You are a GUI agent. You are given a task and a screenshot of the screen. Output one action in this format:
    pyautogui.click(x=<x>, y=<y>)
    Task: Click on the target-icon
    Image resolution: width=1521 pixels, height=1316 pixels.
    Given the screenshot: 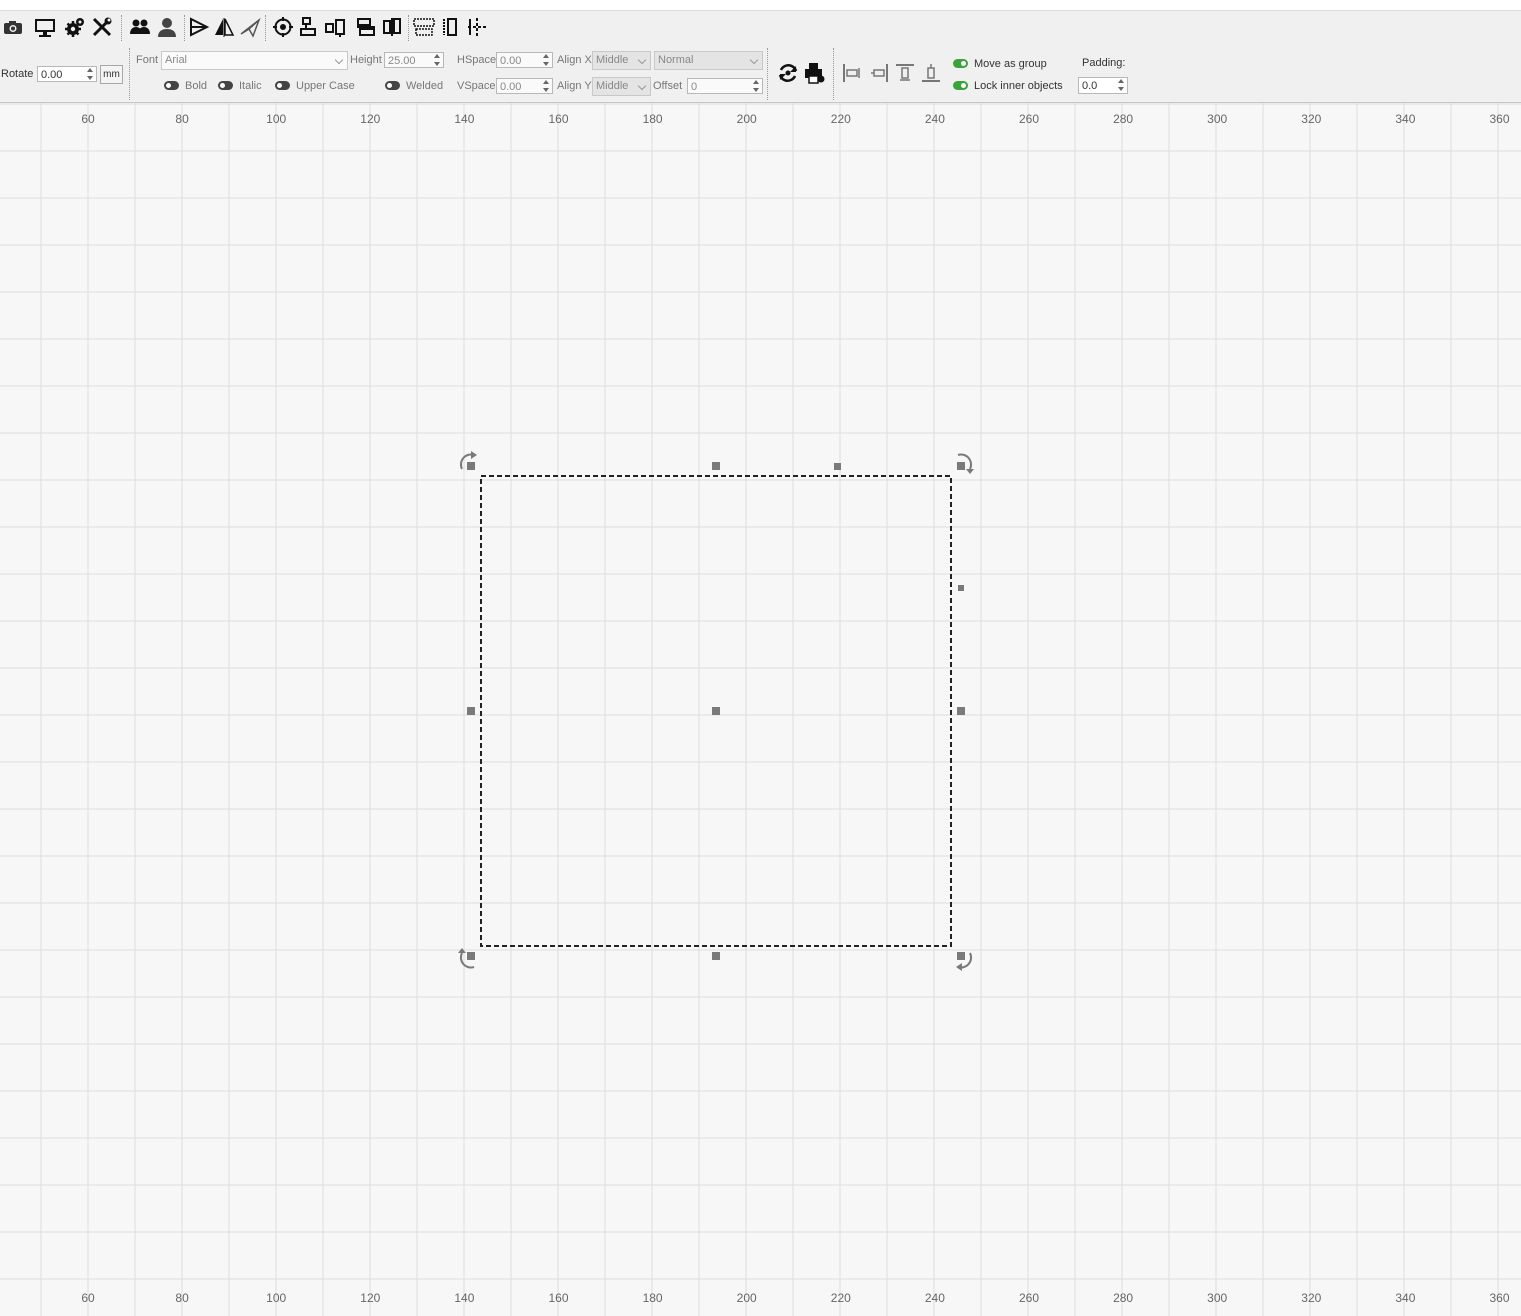 What is the action you would take?
    pyautogui.click(x=283, y=27)
    